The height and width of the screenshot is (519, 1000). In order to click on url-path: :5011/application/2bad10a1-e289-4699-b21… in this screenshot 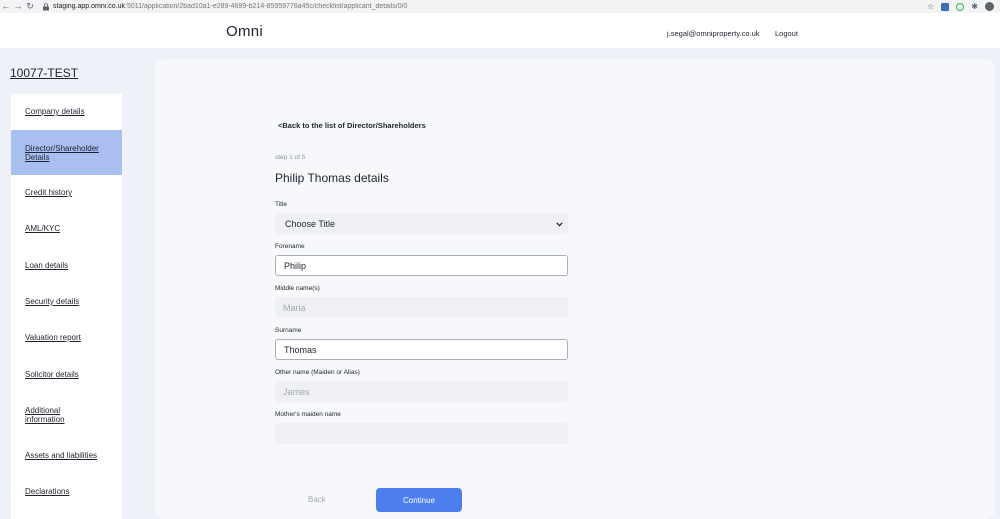, I will do `click(266, 6)`.